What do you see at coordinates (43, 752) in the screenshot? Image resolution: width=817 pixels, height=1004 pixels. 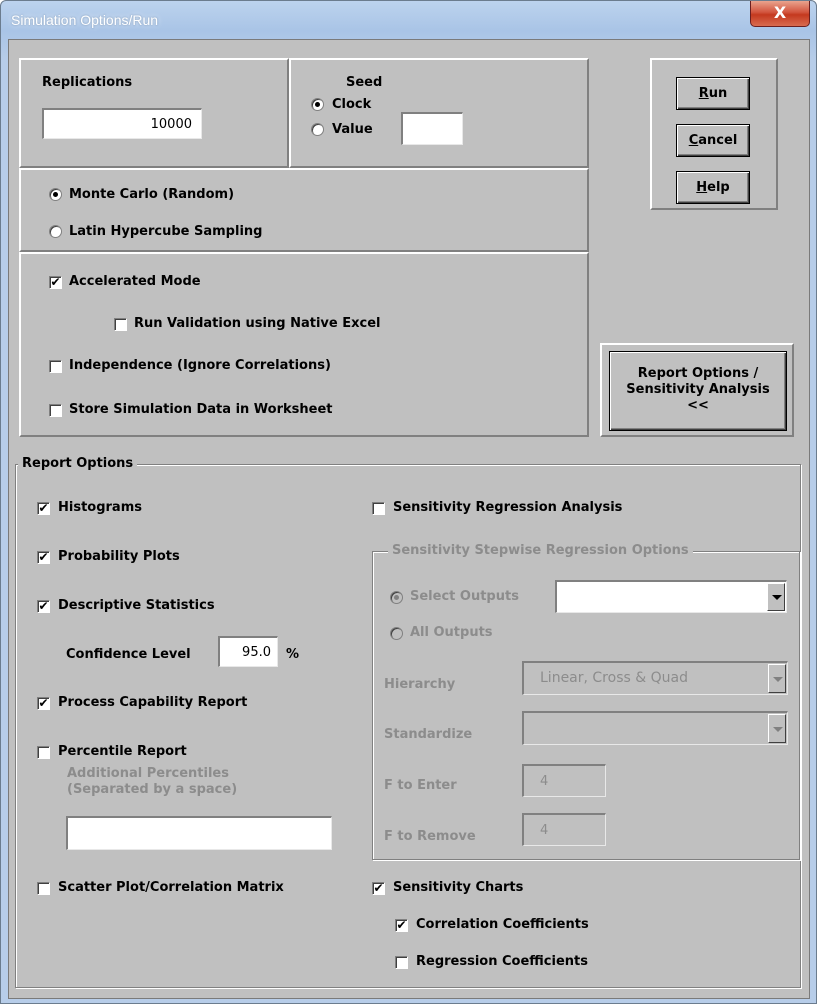 I see `percentile-report-checkbox` at bounding box center [43, 752].